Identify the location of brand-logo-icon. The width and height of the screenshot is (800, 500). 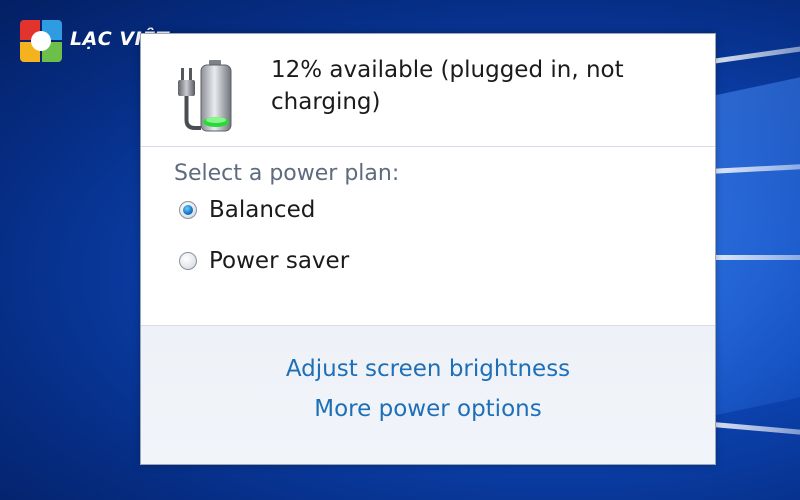
(43, 42).